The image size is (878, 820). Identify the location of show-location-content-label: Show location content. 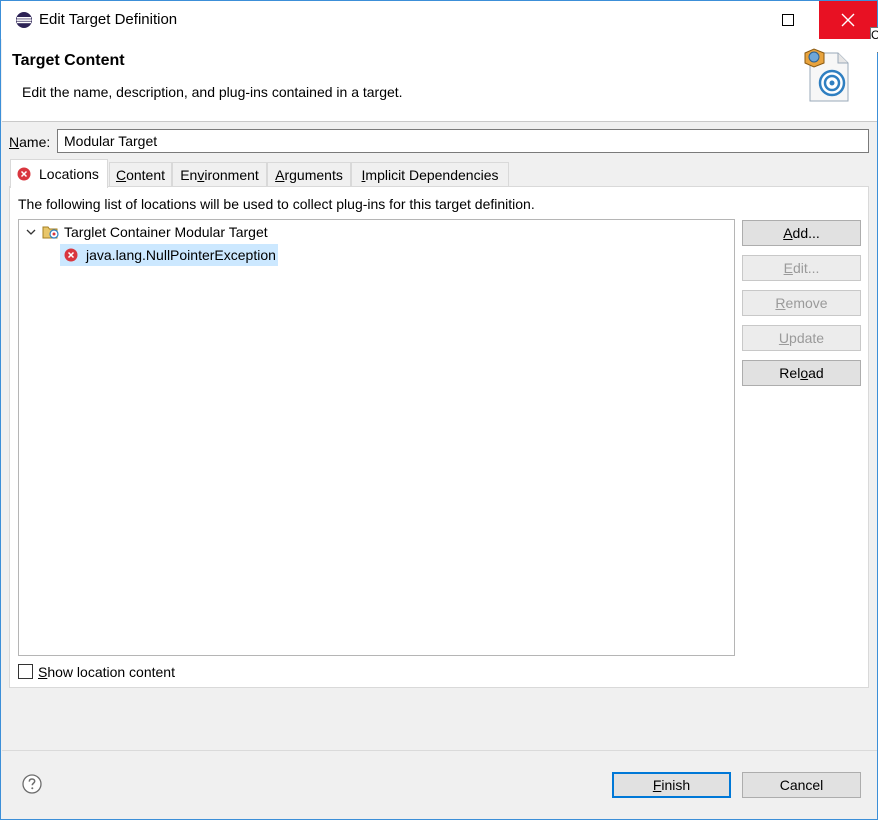
(106, 672).